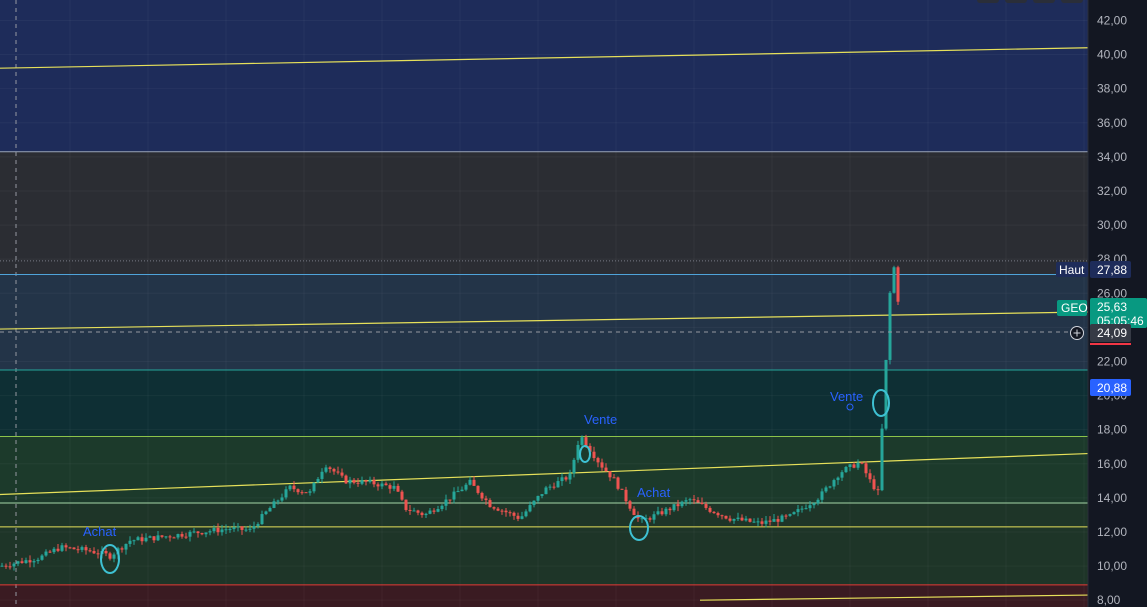 The width and height of the screenshot is (1147, 607). What do you see at coordinates (1112, 20) in the screenshot?
I see `price-tick-0: 42,00` at bounding box center [1112, 20].